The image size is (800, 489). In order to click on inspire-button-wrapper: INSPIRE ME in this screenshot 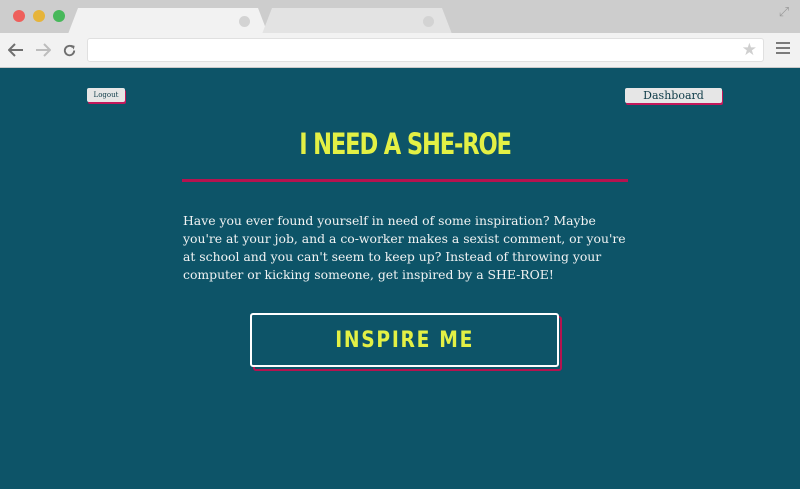, I will do `click(406, 342)`.